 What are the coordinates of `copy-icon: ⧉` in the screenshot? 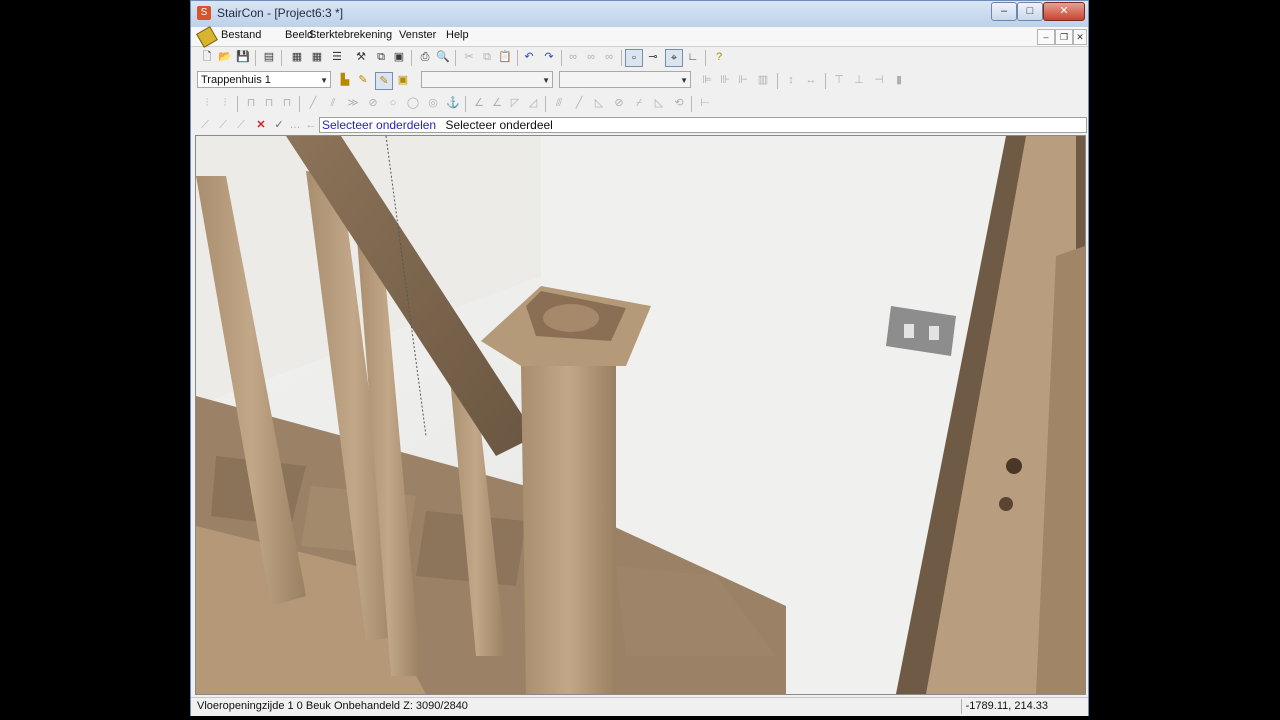 It's located at (487, 57).